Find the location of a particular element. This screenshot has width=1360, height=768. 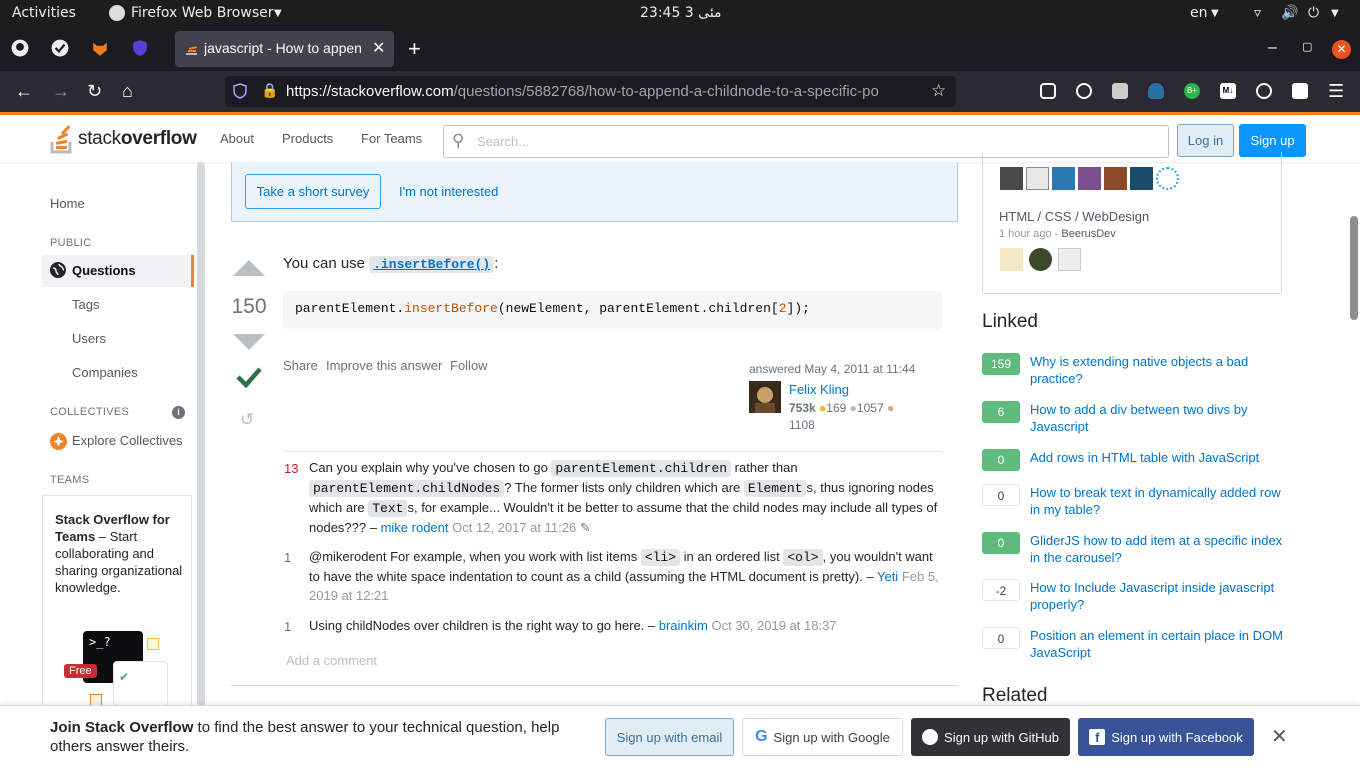

comment-score: 1 is located at coordinates (288, 557).